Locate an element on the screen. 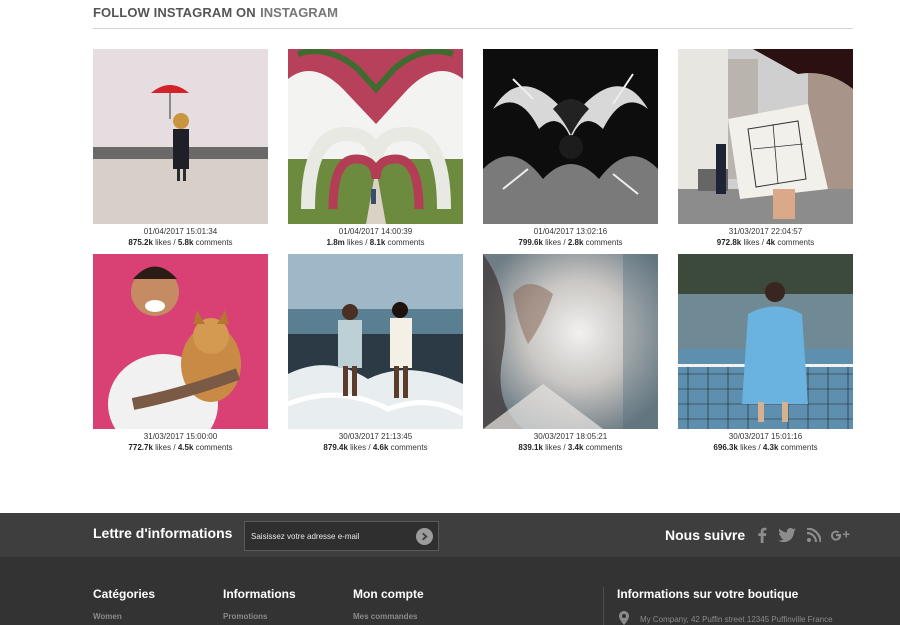 The image size is (900, 625). newsletter-bar: Lettre d'informations Nous suivre is located at coordinates (450, 535).